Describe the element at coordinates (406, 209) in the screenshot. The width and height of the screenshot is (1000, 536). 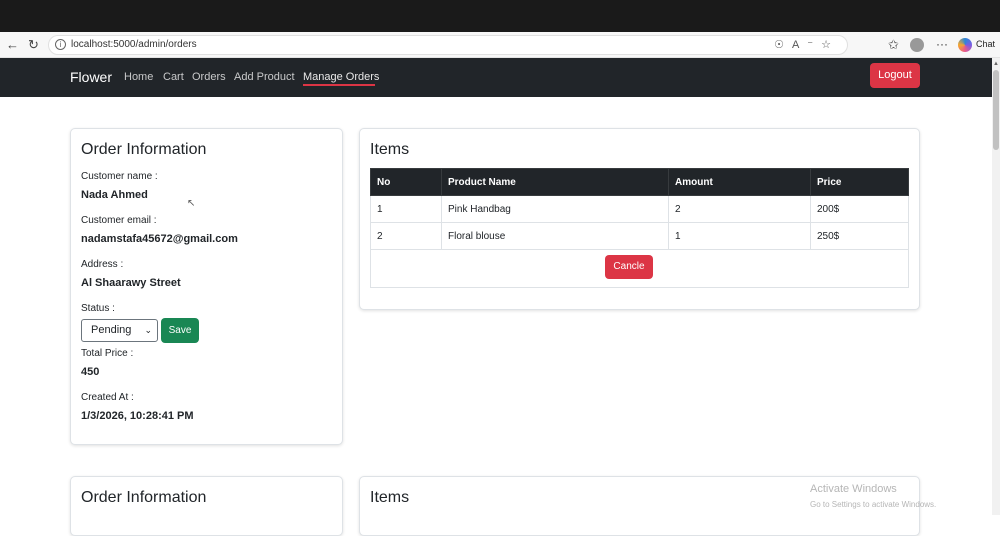
I see `cell-no: 1` at that location.